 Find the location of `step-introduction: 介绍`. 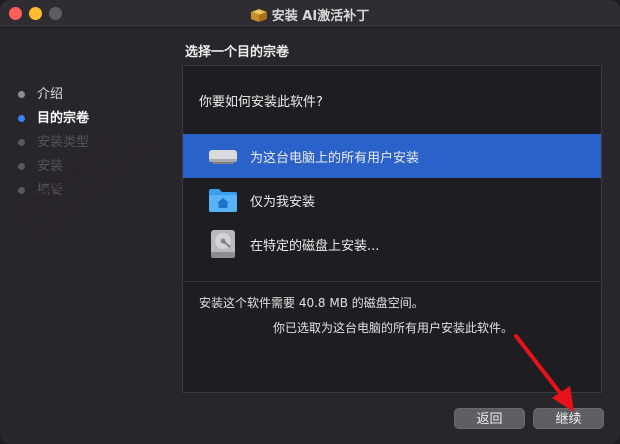

step-introduction: 介绍 is located at coordinates (53, 98).